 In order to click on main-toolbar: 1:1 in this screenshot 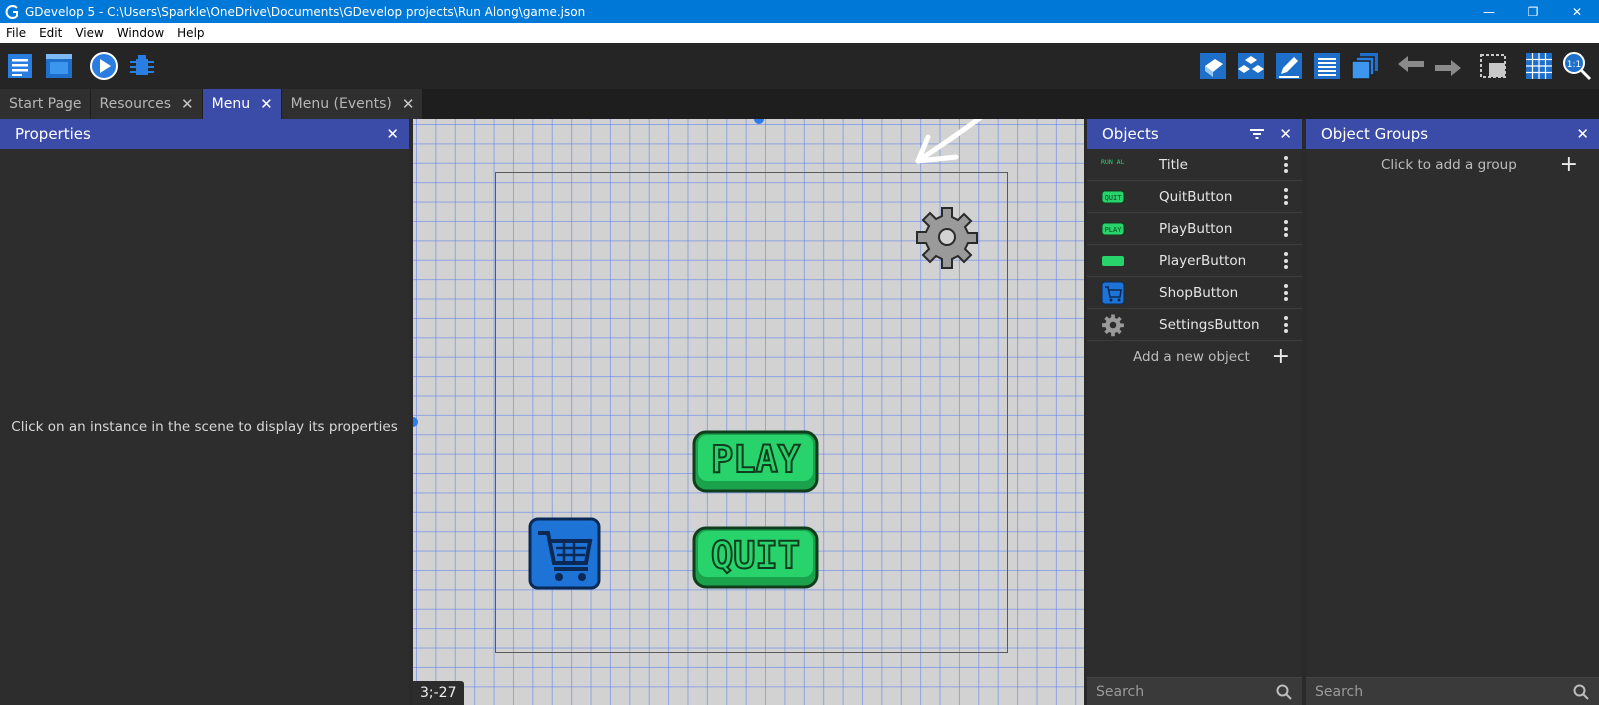, I will do `click(799, 66)`.